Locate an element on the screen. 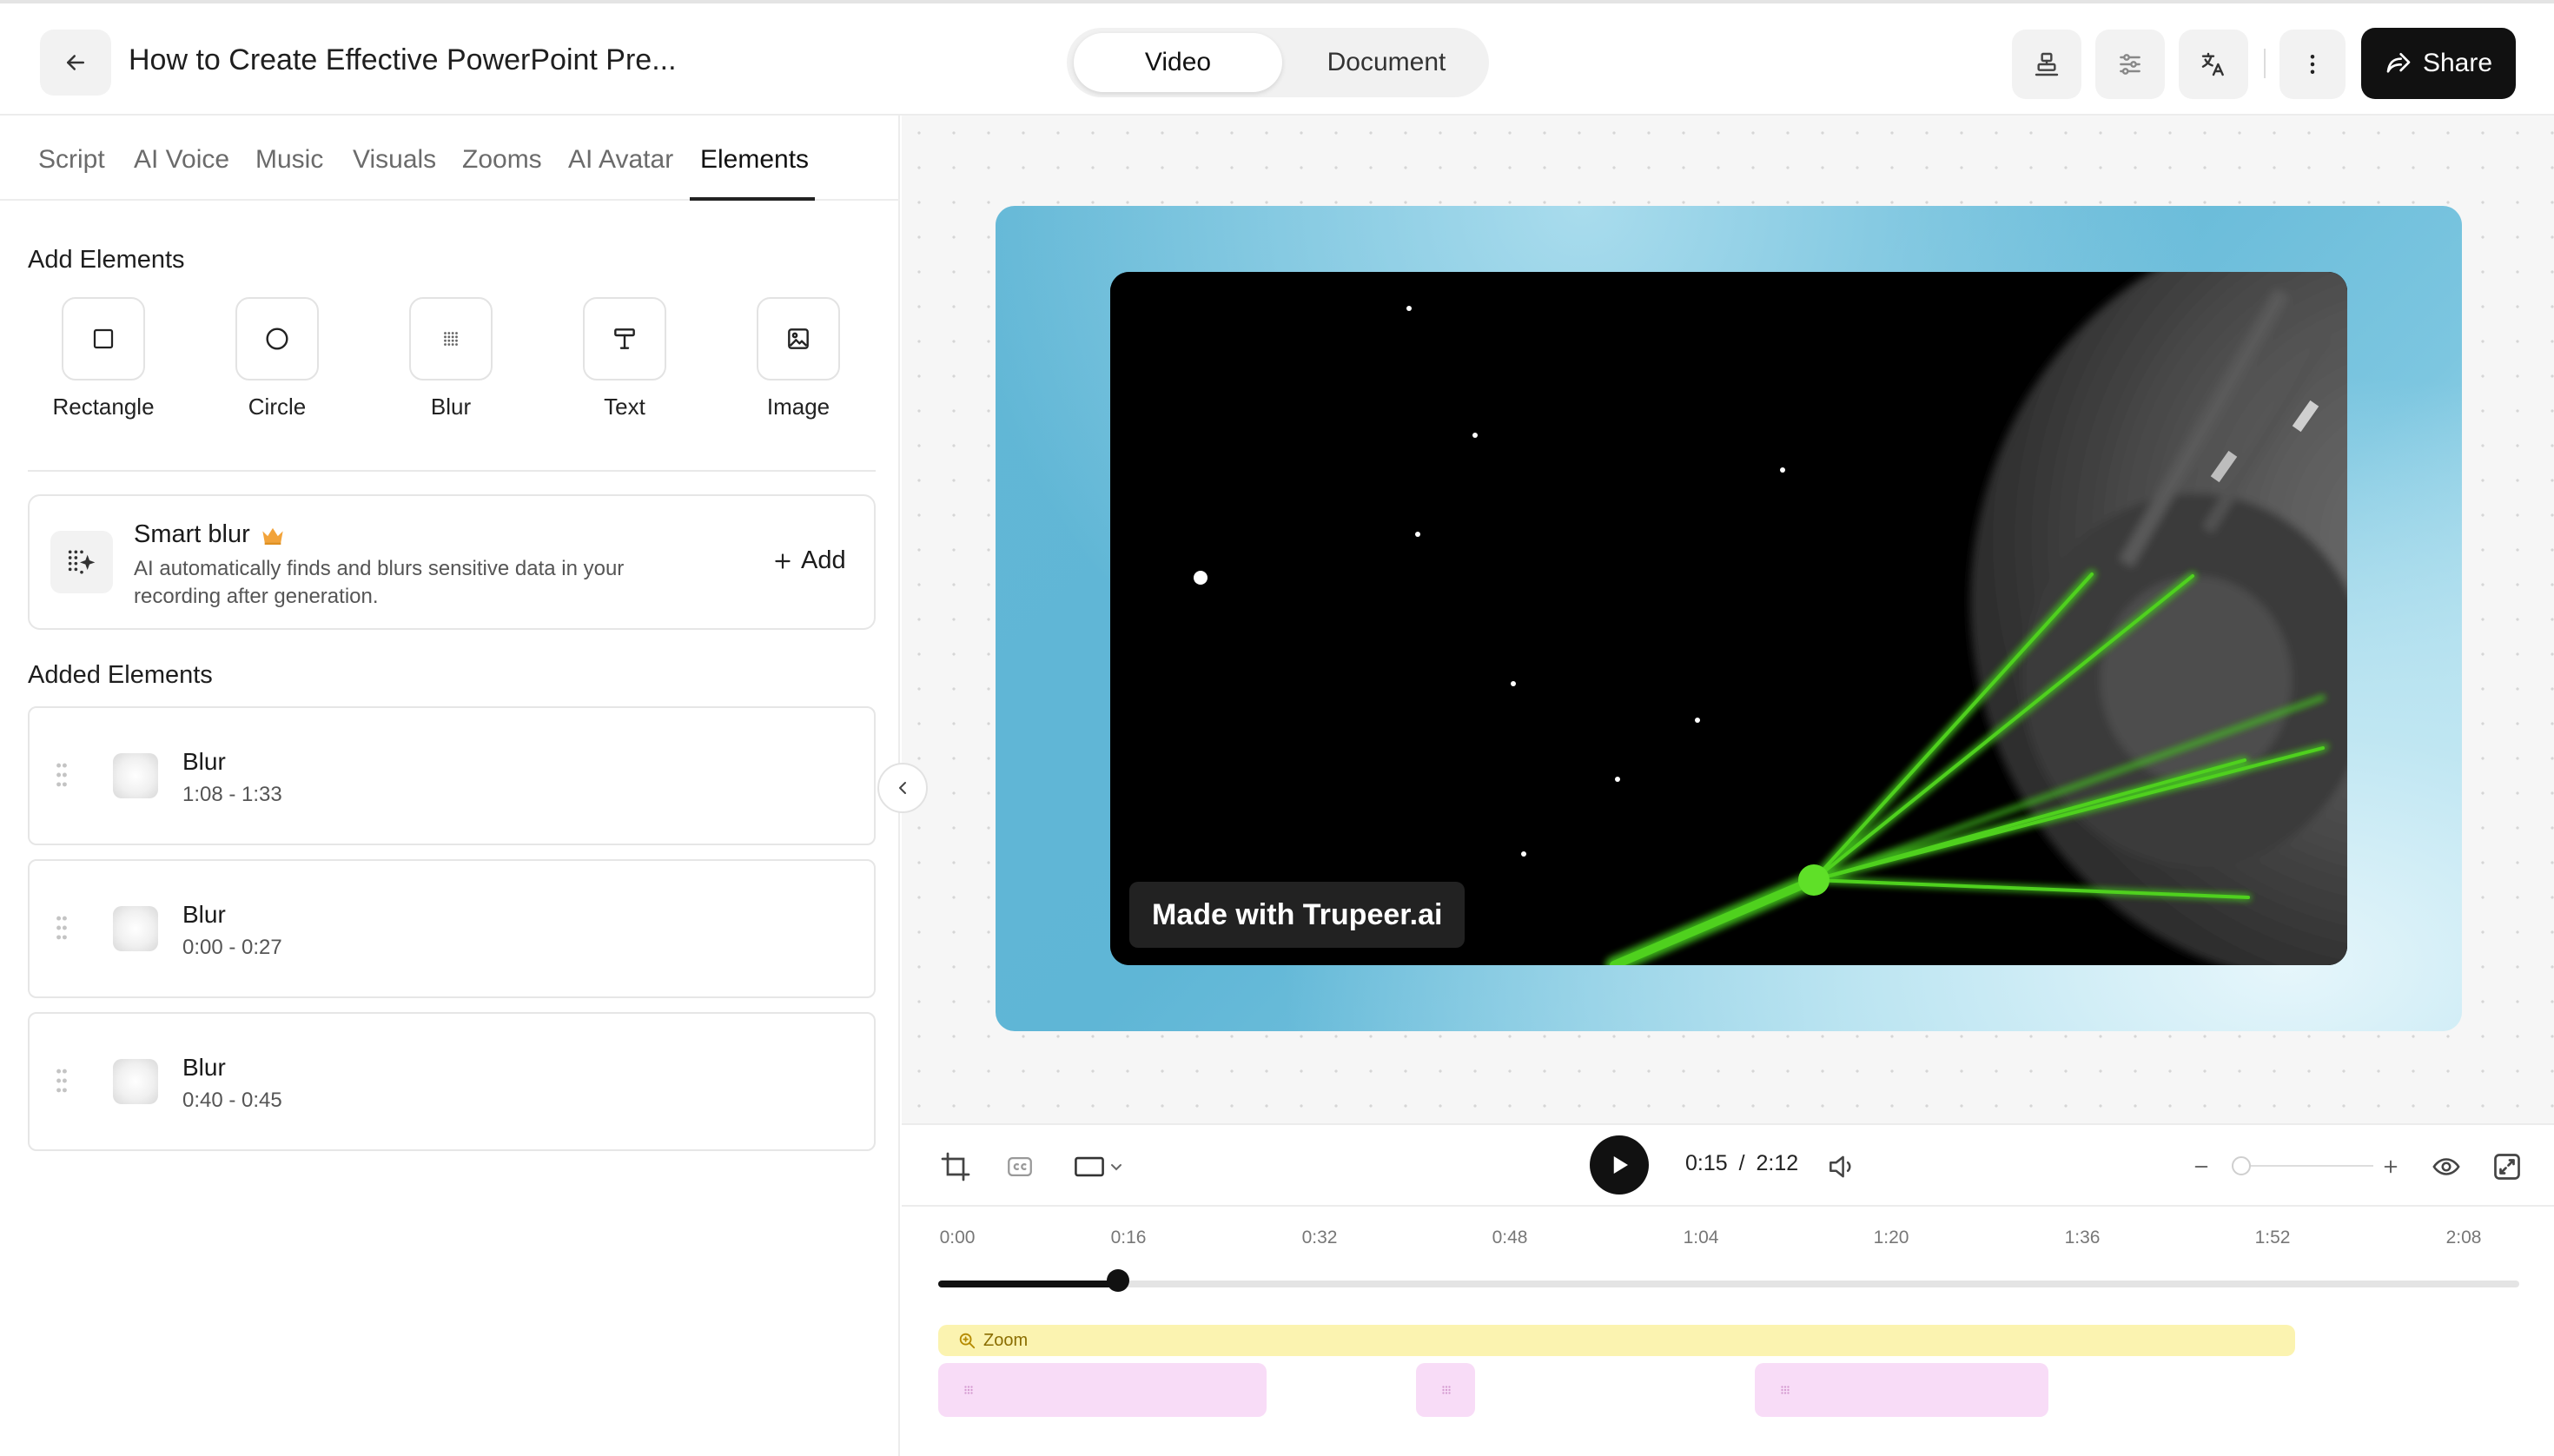  rectangle-ratio-icon is located at coordinates (1089, 1166).